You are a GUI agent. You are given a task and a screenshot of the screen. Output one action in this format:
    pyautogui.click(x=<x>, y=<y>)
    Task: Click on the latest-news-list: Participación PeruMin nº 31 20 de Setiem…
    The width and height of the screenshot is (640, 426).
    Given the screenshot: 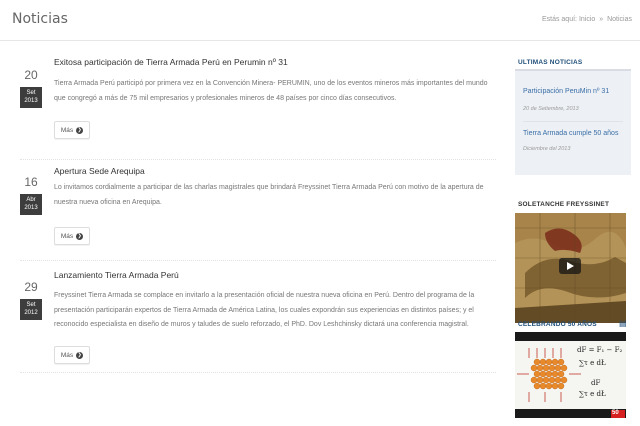 What is the action you would take?
    pyautogui.click(x=573, y=123)
    